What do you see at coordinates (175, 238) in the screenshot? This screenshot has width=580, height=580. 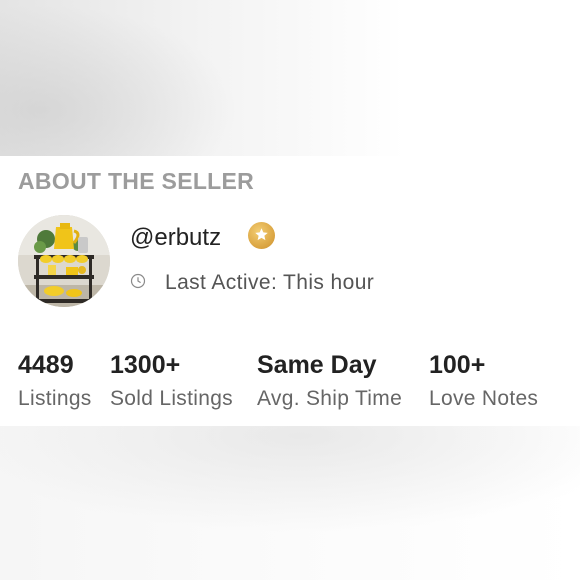 I see `seller-username: @erbutz` at bounding box center [175, 238].